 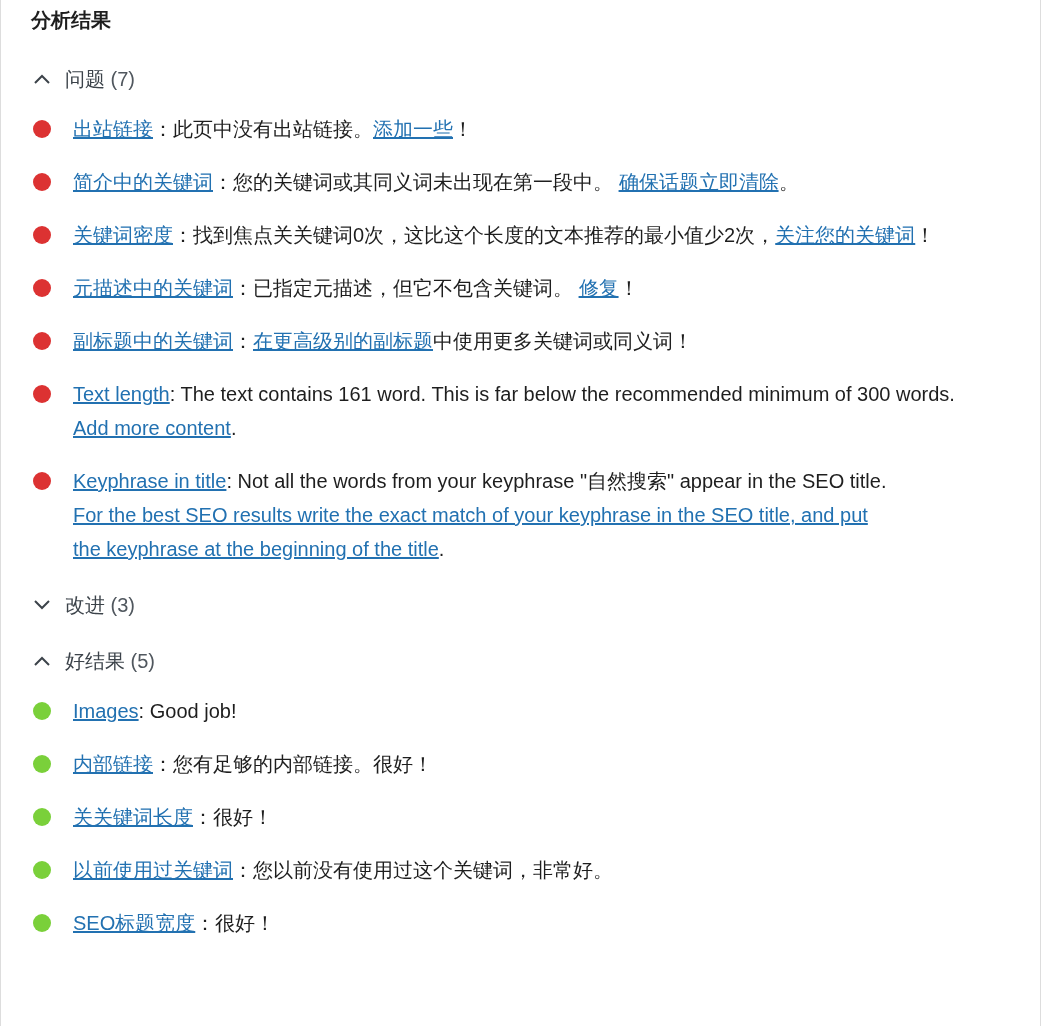 What do you see at coordinates (123, 235) in the screenshot?
I see `result-link: 关键词密度` at bounding box center [123, 235].